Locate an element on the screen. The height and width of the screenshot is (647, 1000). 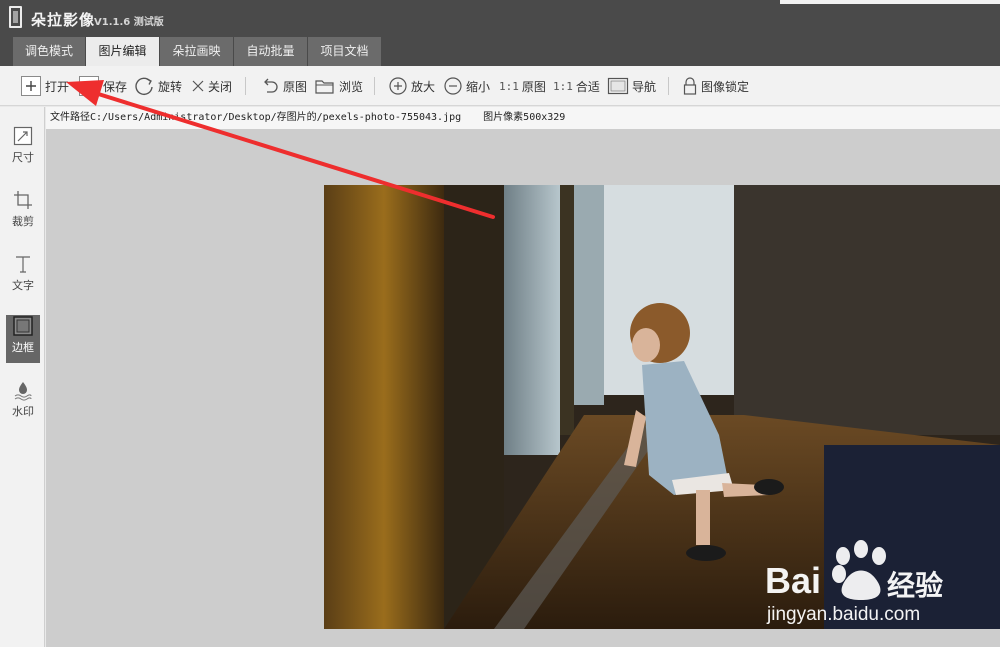
close-icon is located at coordinates (198, 86).